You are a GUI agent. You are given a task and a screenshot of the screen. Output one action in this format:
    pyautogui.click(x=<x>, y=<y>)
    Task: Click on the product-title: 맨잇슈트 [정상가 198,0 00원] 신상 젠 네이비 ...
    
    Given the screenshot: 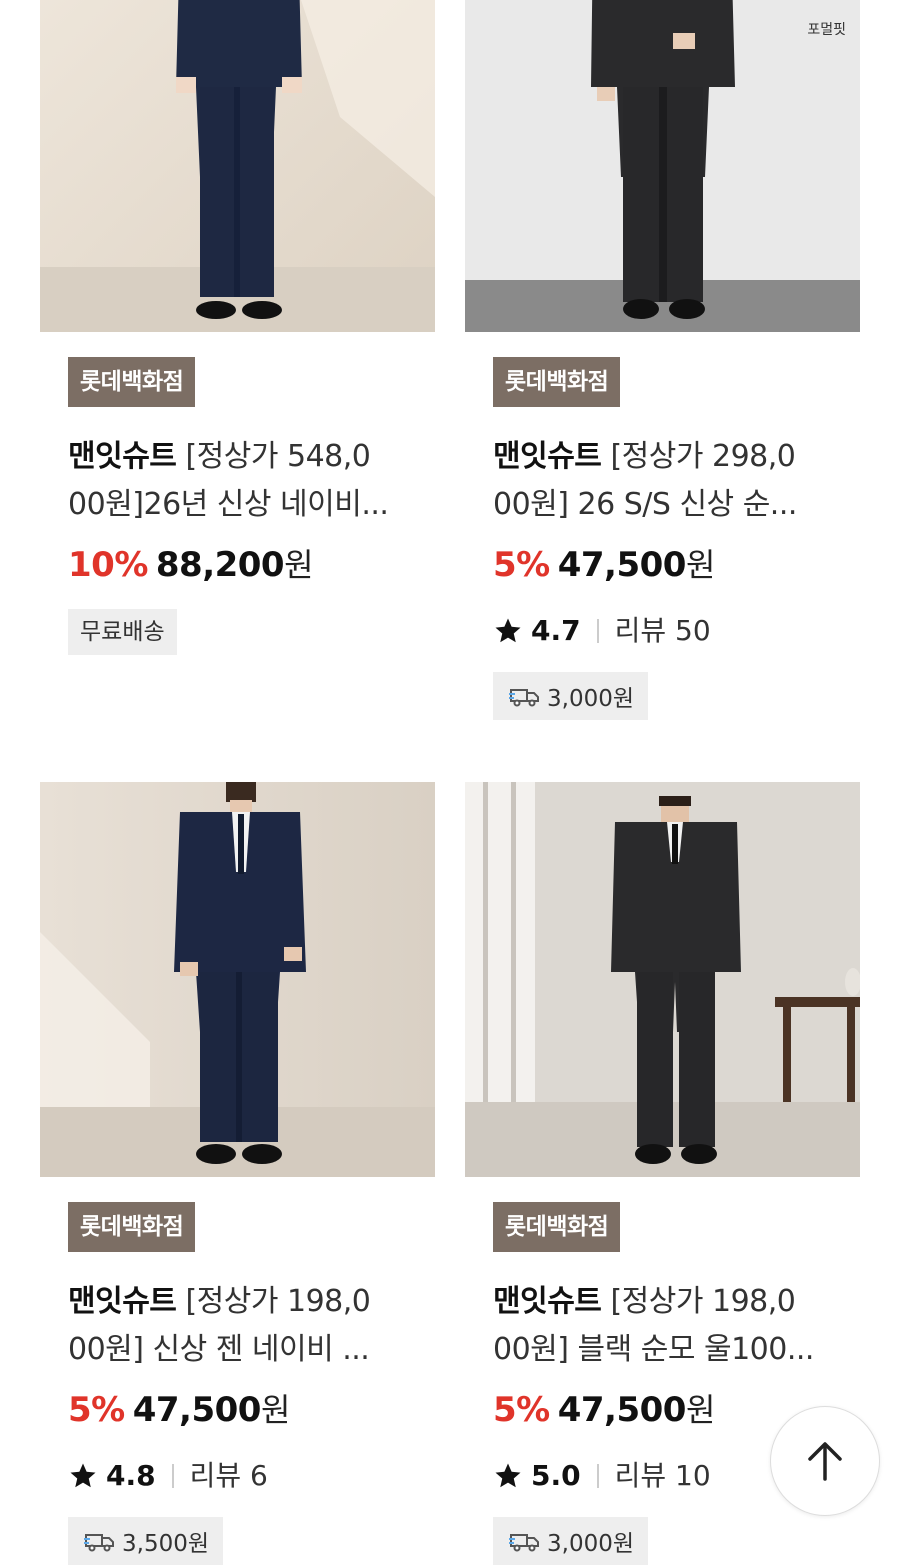 What is the action you would take?
    pyautogui.click(x=243, y=1326)
    